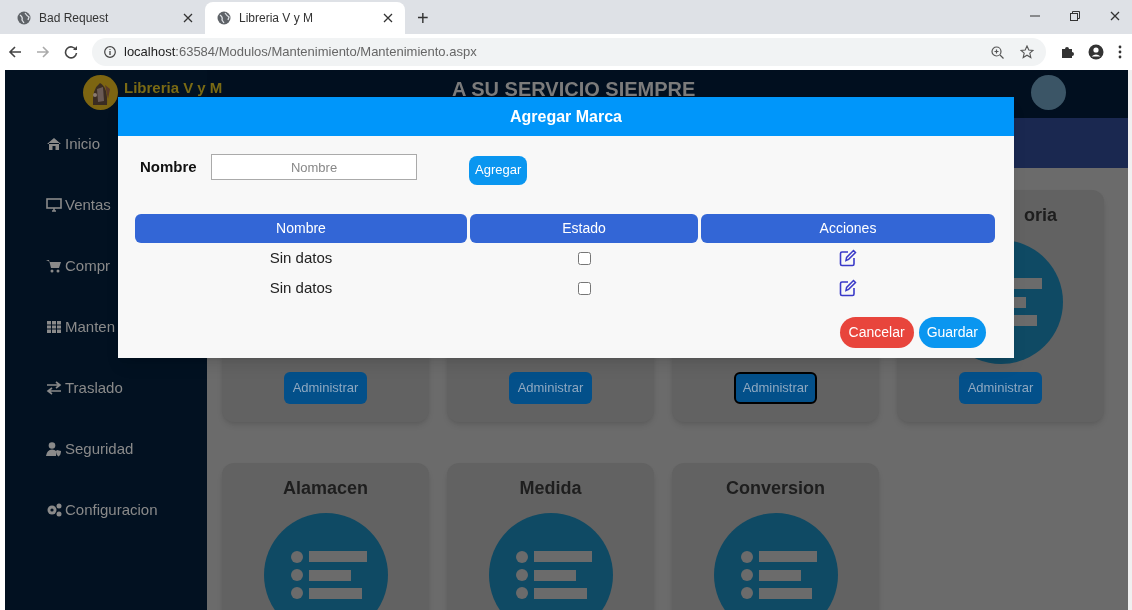 This screenshot has width=1132, height=610. What do you see at coordinates (550, 488) in the screenshot?
I see `card-title: Medida` at bounding box center [550, 488].